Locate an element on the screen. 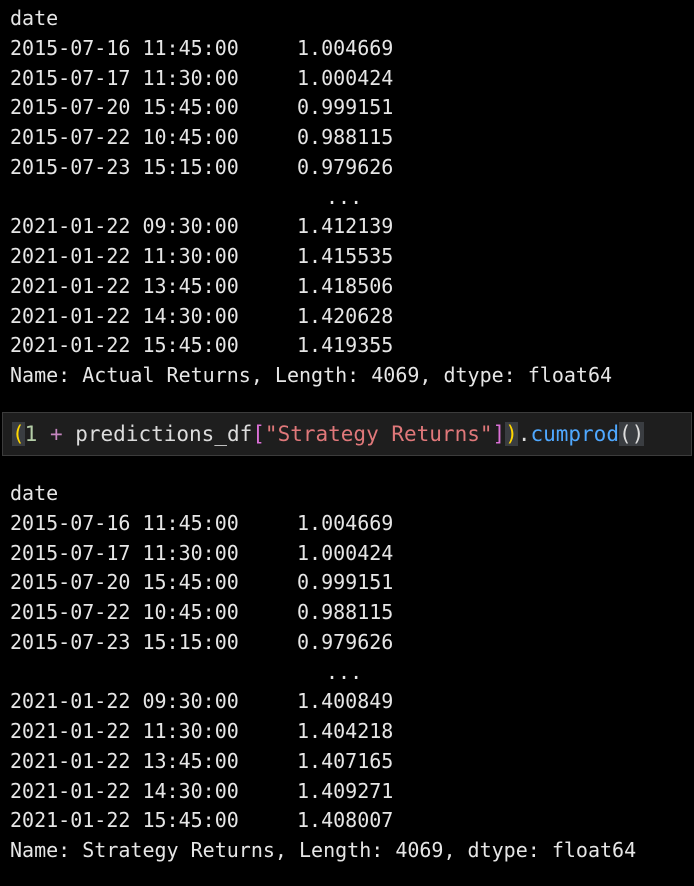 The width and height of the screenshot is (694, 886). row-value: 1.409271 is located at coordinates (345, 790).